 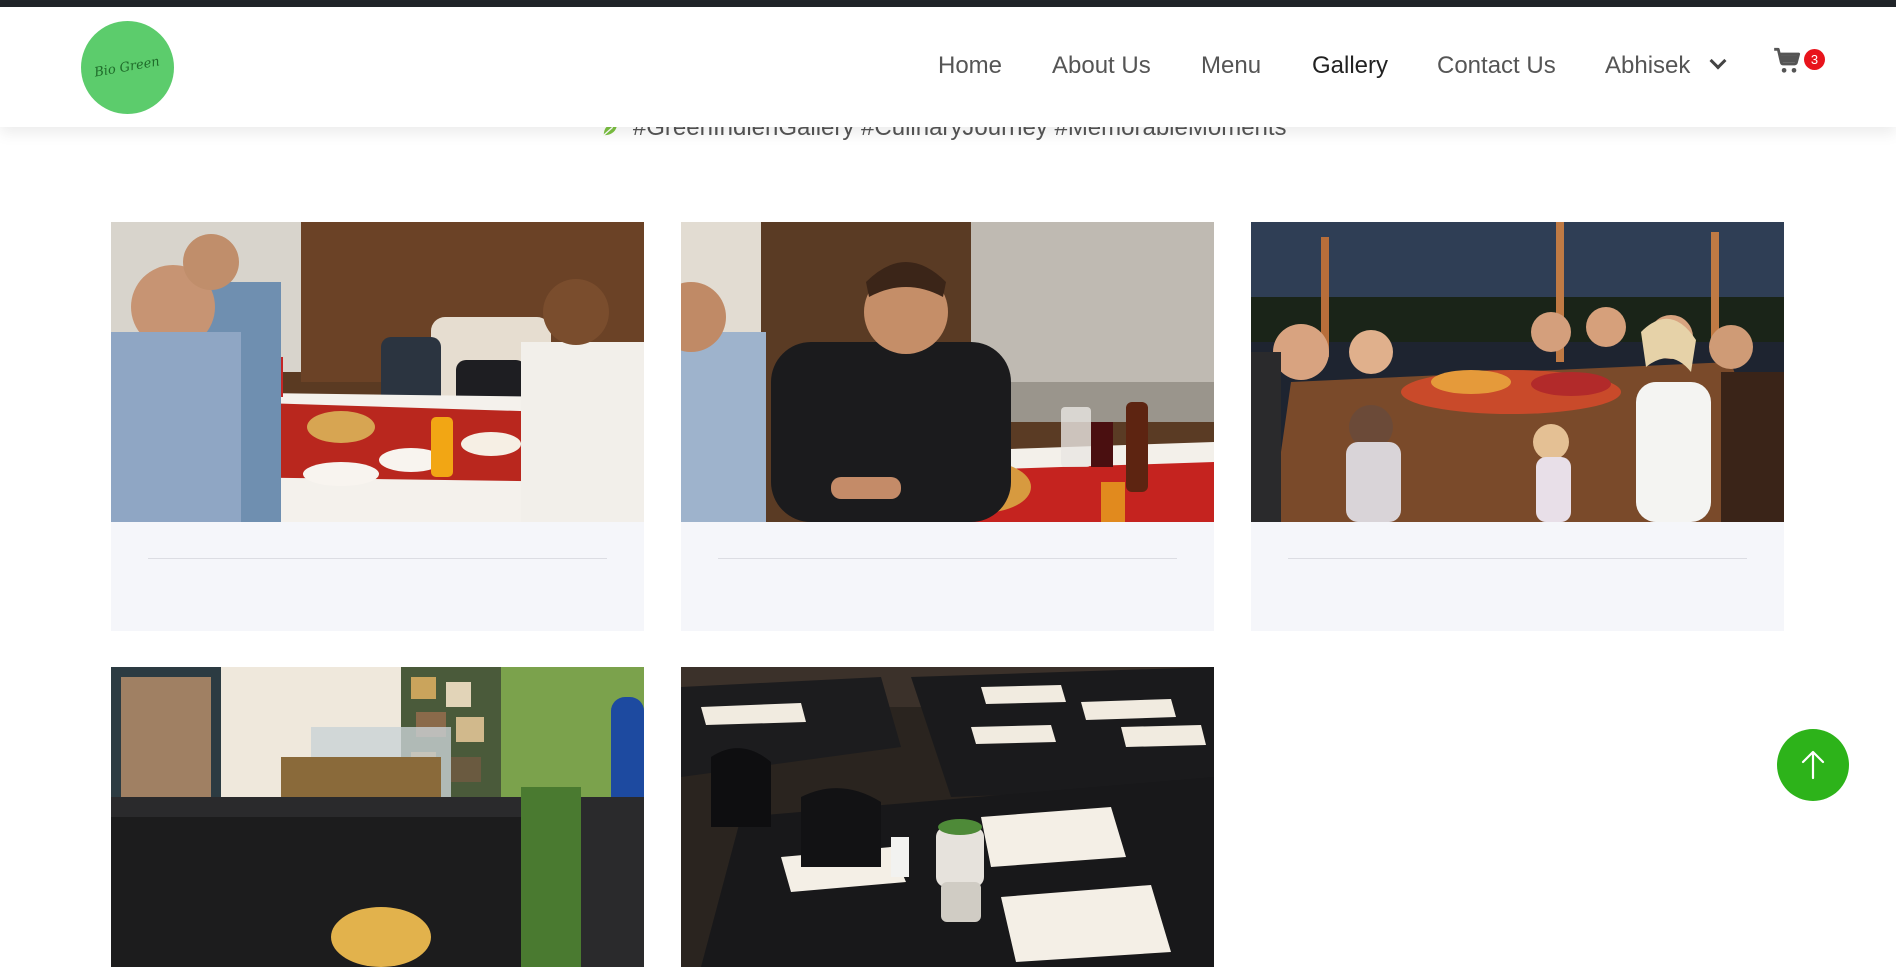 What do you see at coordinates (1101, 66) in the screenshot?
I see `nav-about-us: About Us` at bounding box center [1101, 66].